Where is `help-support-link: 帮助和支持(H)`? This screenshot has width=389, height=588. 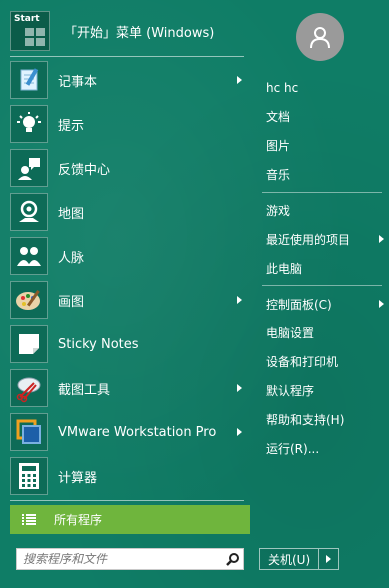 help-support-link: 帮助和支持(H) is located at coordinates (326, 419).